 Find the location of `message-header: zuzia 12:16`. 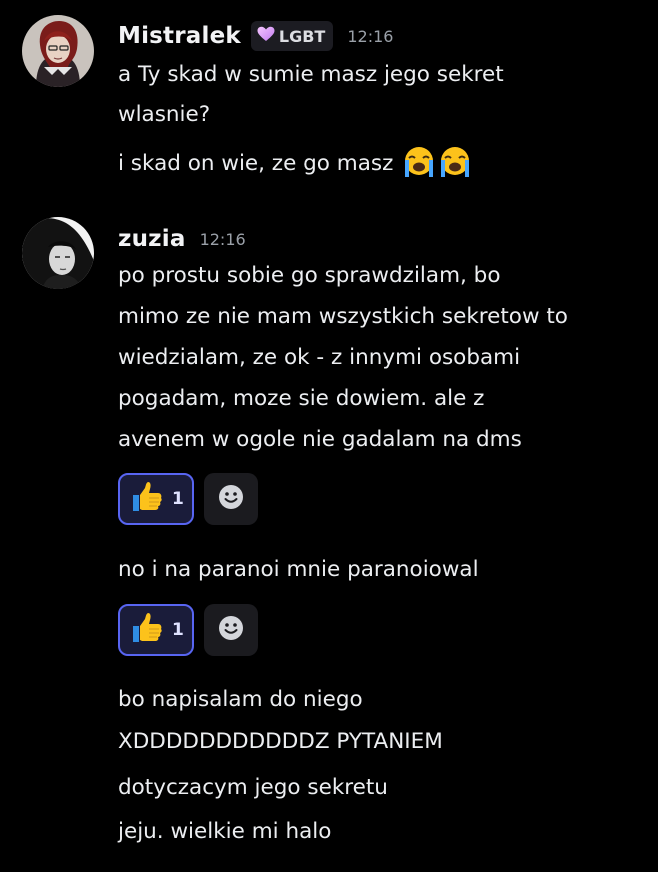

message-header: zuzia 12:16 is located at coordinates (182, 239).